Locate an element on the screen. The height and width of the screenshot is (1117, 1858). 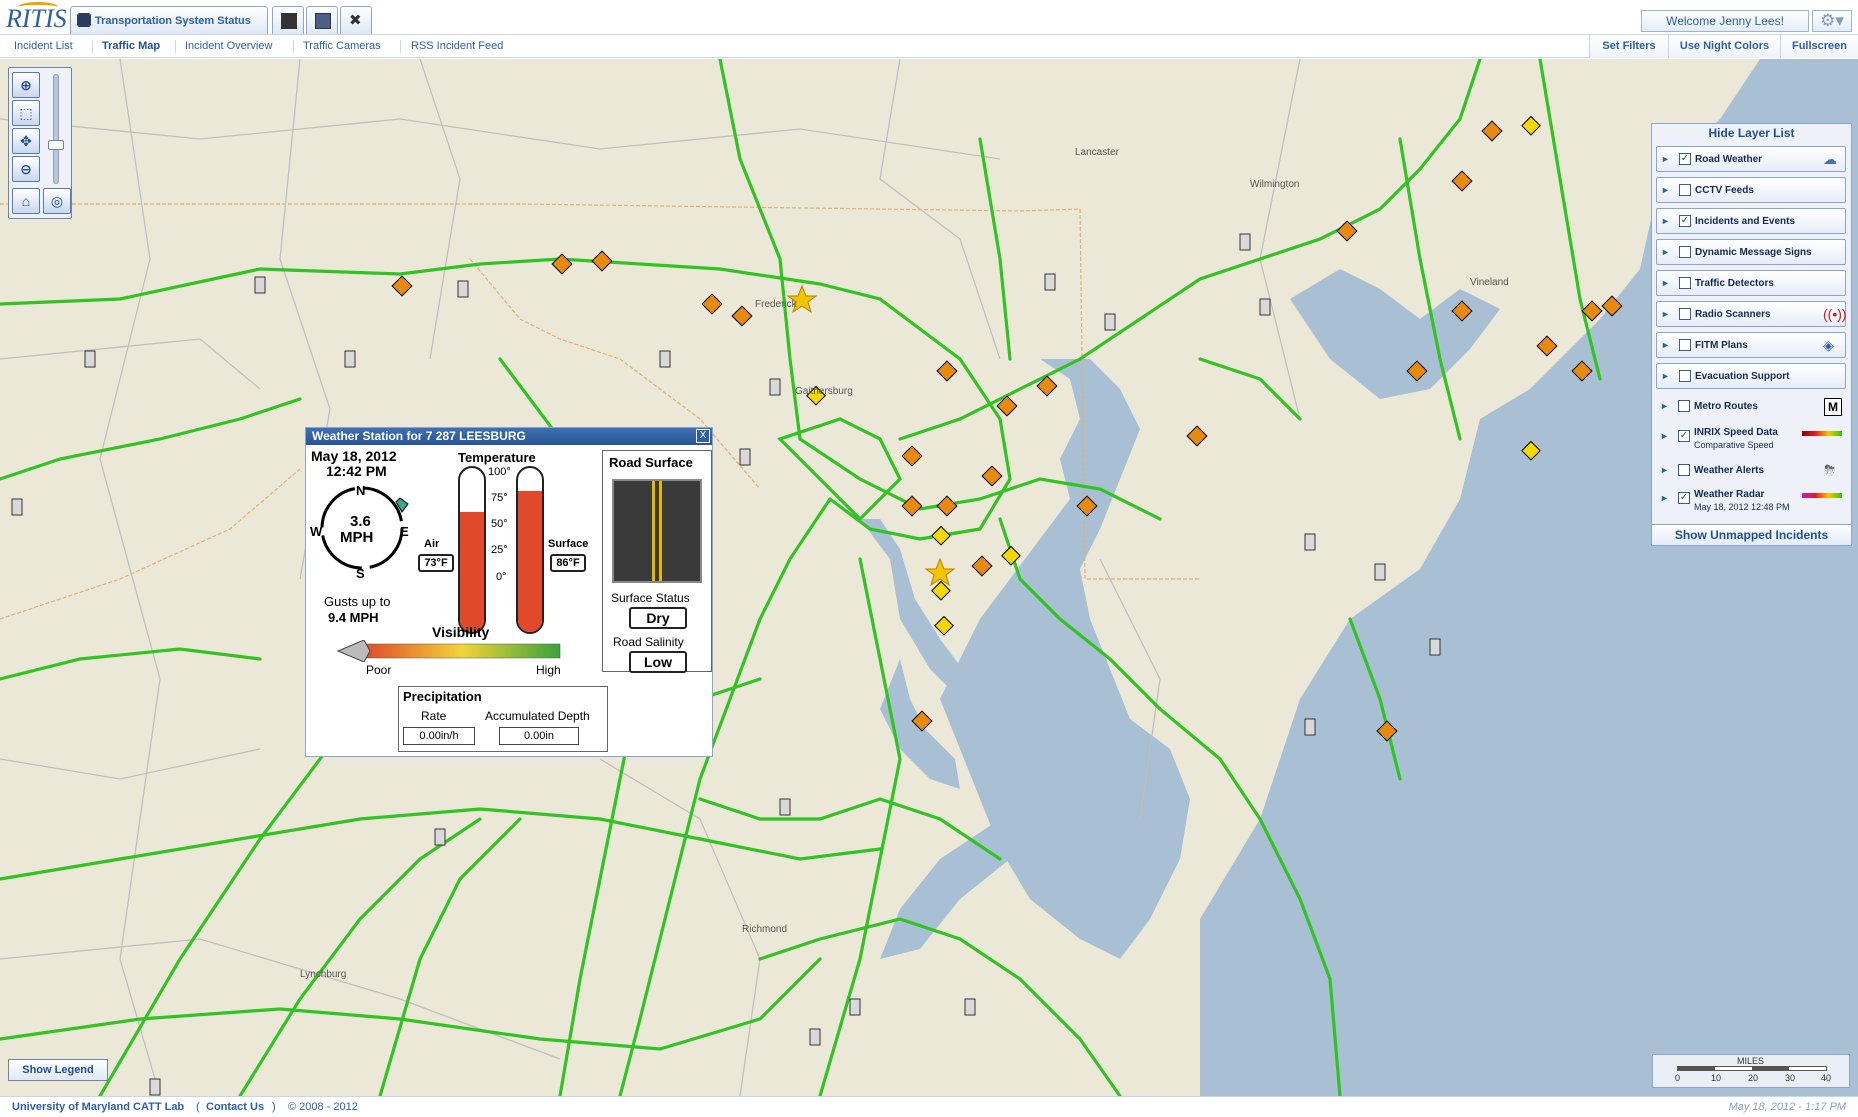
layer-evacuation-support: ► Evacuation Support is located at coordinates (1751, 376).